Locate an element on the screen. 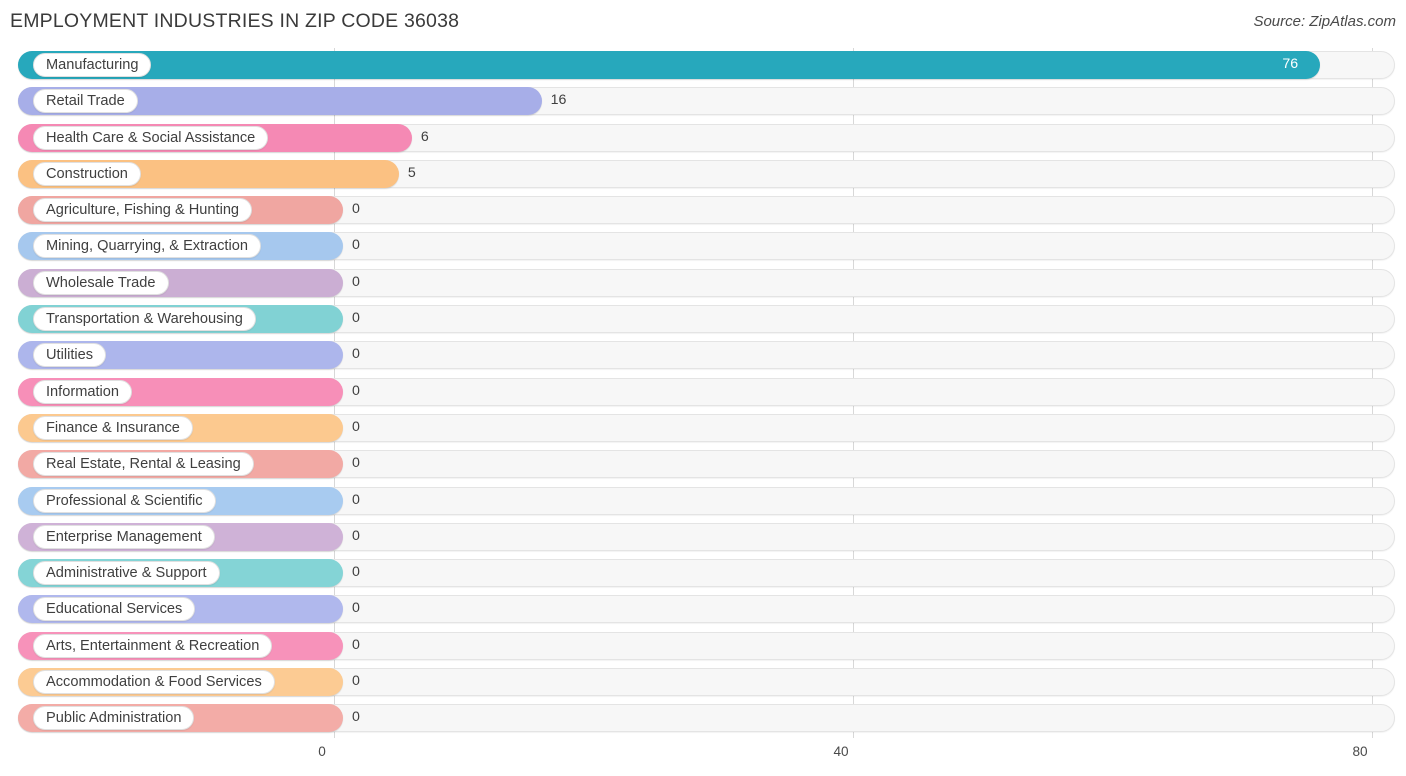 This screenshot has width=1406, height=776. bar-row: Health Care & Social Assistance 6 is located at coordinates (703, 139).